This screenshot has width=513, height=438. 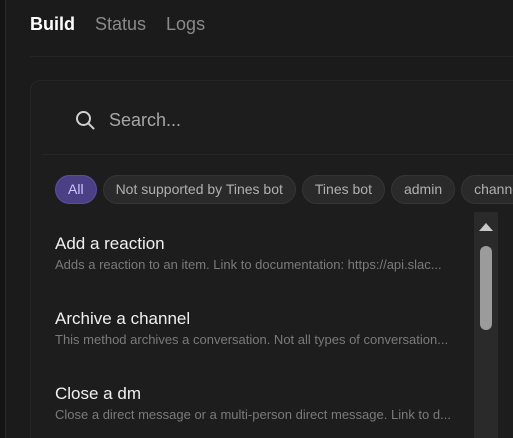 What do you see at coordinates (199, 189) in the screenshot?
I see `filter-chip-not-supported: Not supported by Tines bot` at bounding box center [199, 189].